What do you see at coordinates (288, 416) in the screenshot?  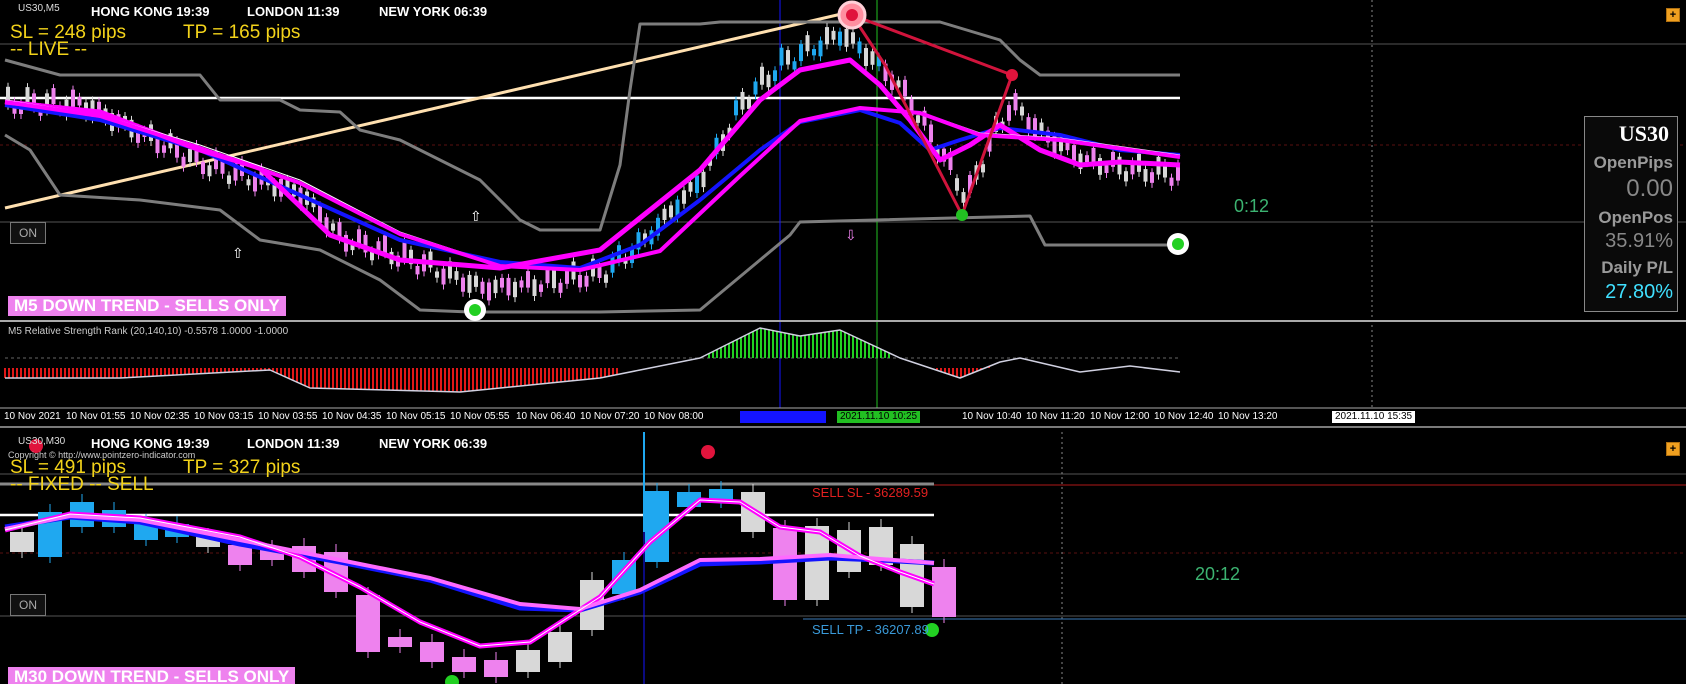 I see `time-axis-tick: 10 Nov 03:55` at bounding box center [288, 416].